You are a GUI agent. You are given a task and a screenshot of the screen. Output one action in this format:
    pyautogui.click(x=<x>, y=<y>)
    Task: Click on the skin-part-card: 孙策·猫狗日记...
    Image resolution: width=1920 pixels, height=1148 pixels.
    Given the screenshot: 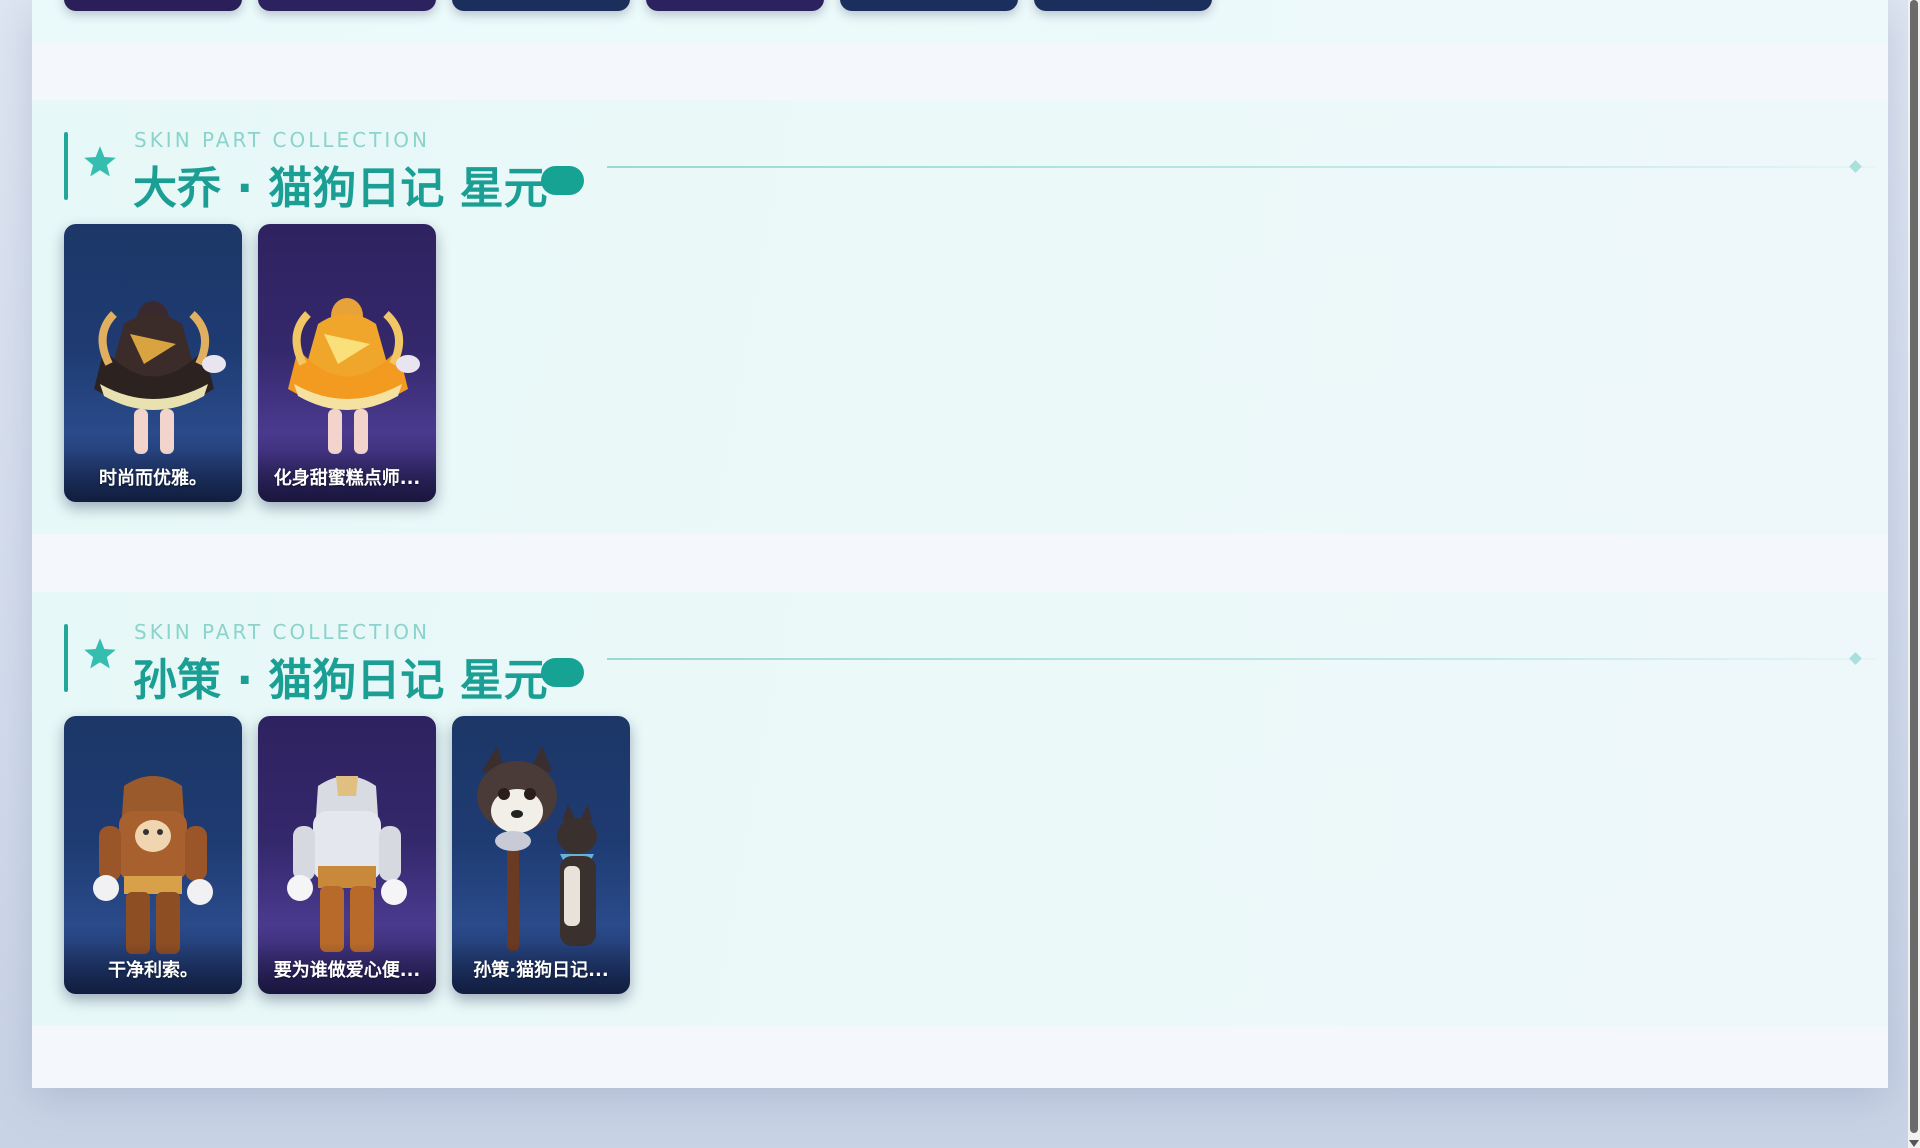 What is the action you would take?
    pyautogui.click(x=541, y=855)
    